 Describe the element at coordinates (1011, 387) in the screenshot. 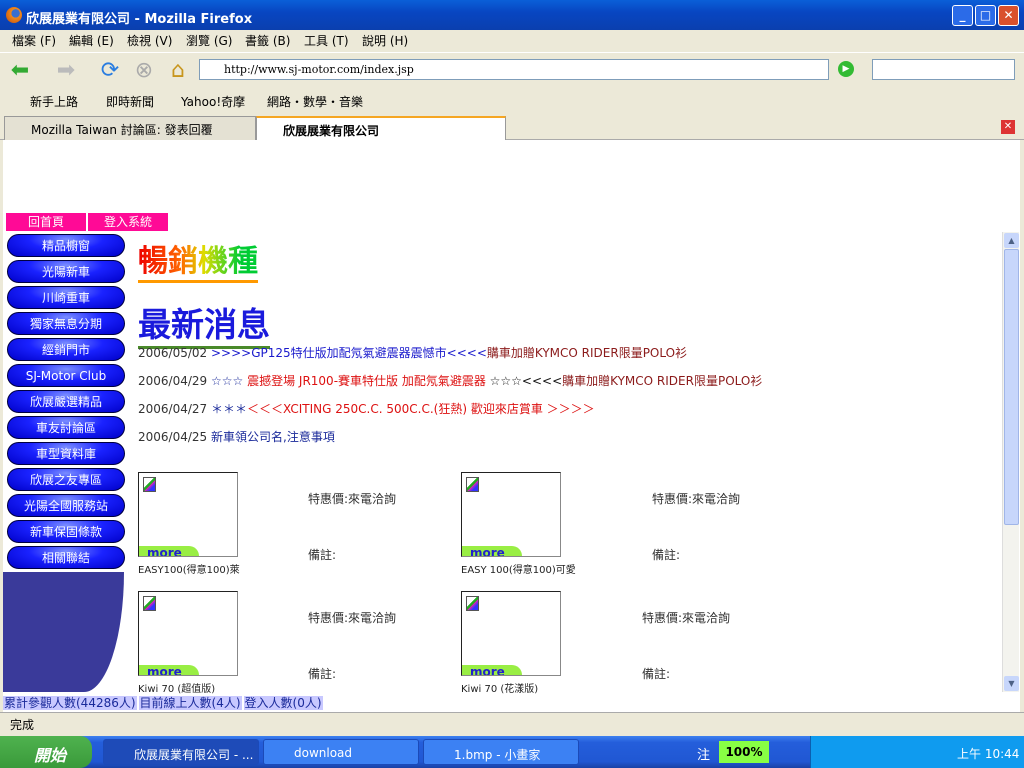

I see `scrollbar-thumb` at that location.